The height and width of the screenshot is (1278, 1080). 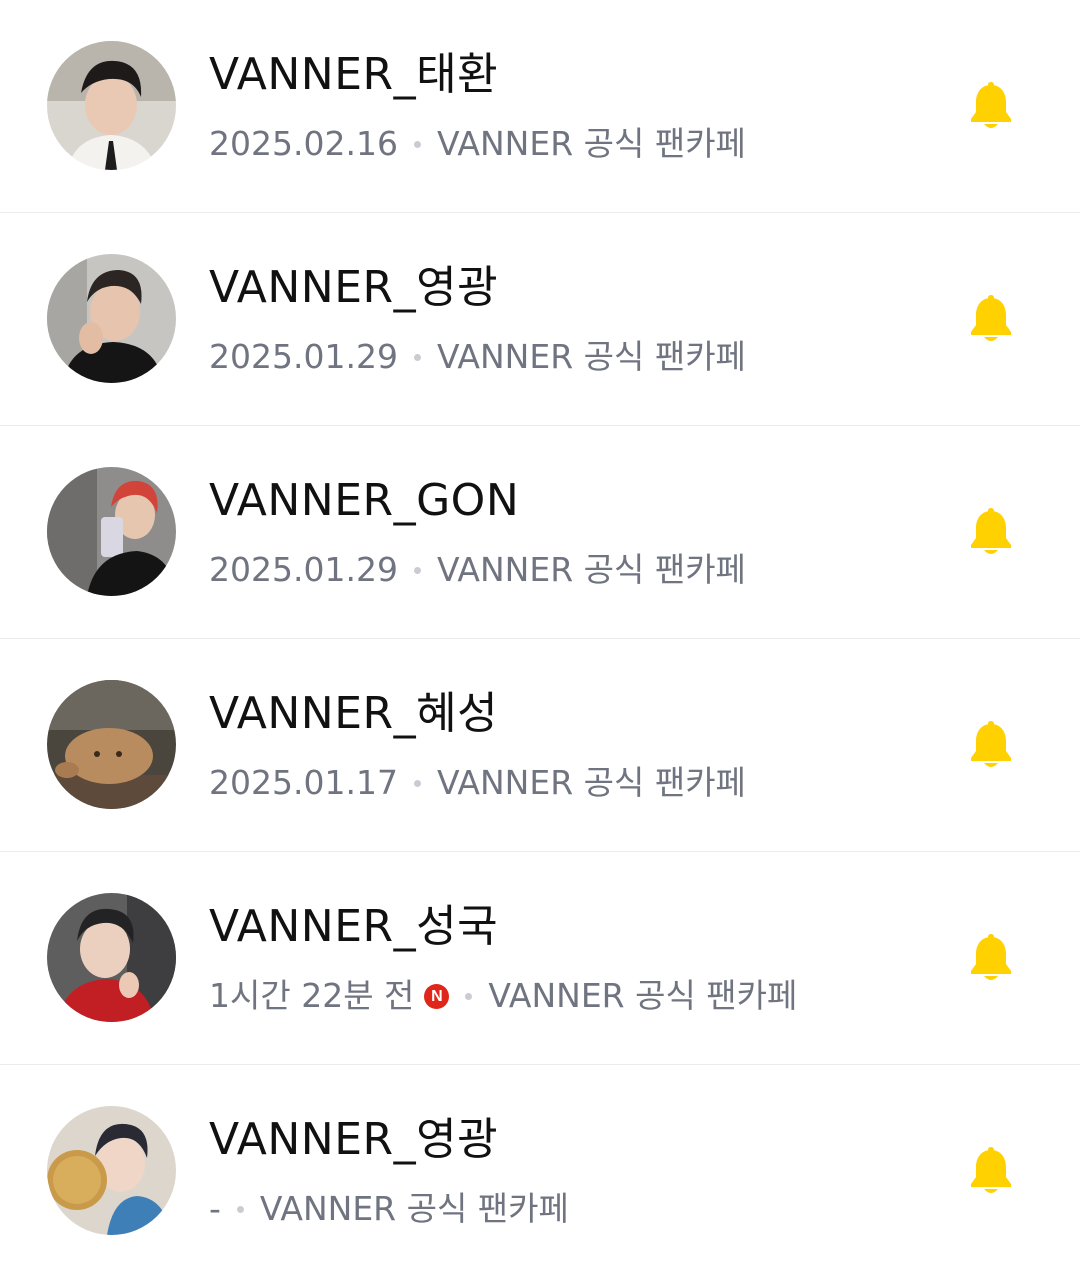 What do you see at coordinates (215, 1208) in the screenshot?
I see `post-date: -` at bounding box center [215, 1208].